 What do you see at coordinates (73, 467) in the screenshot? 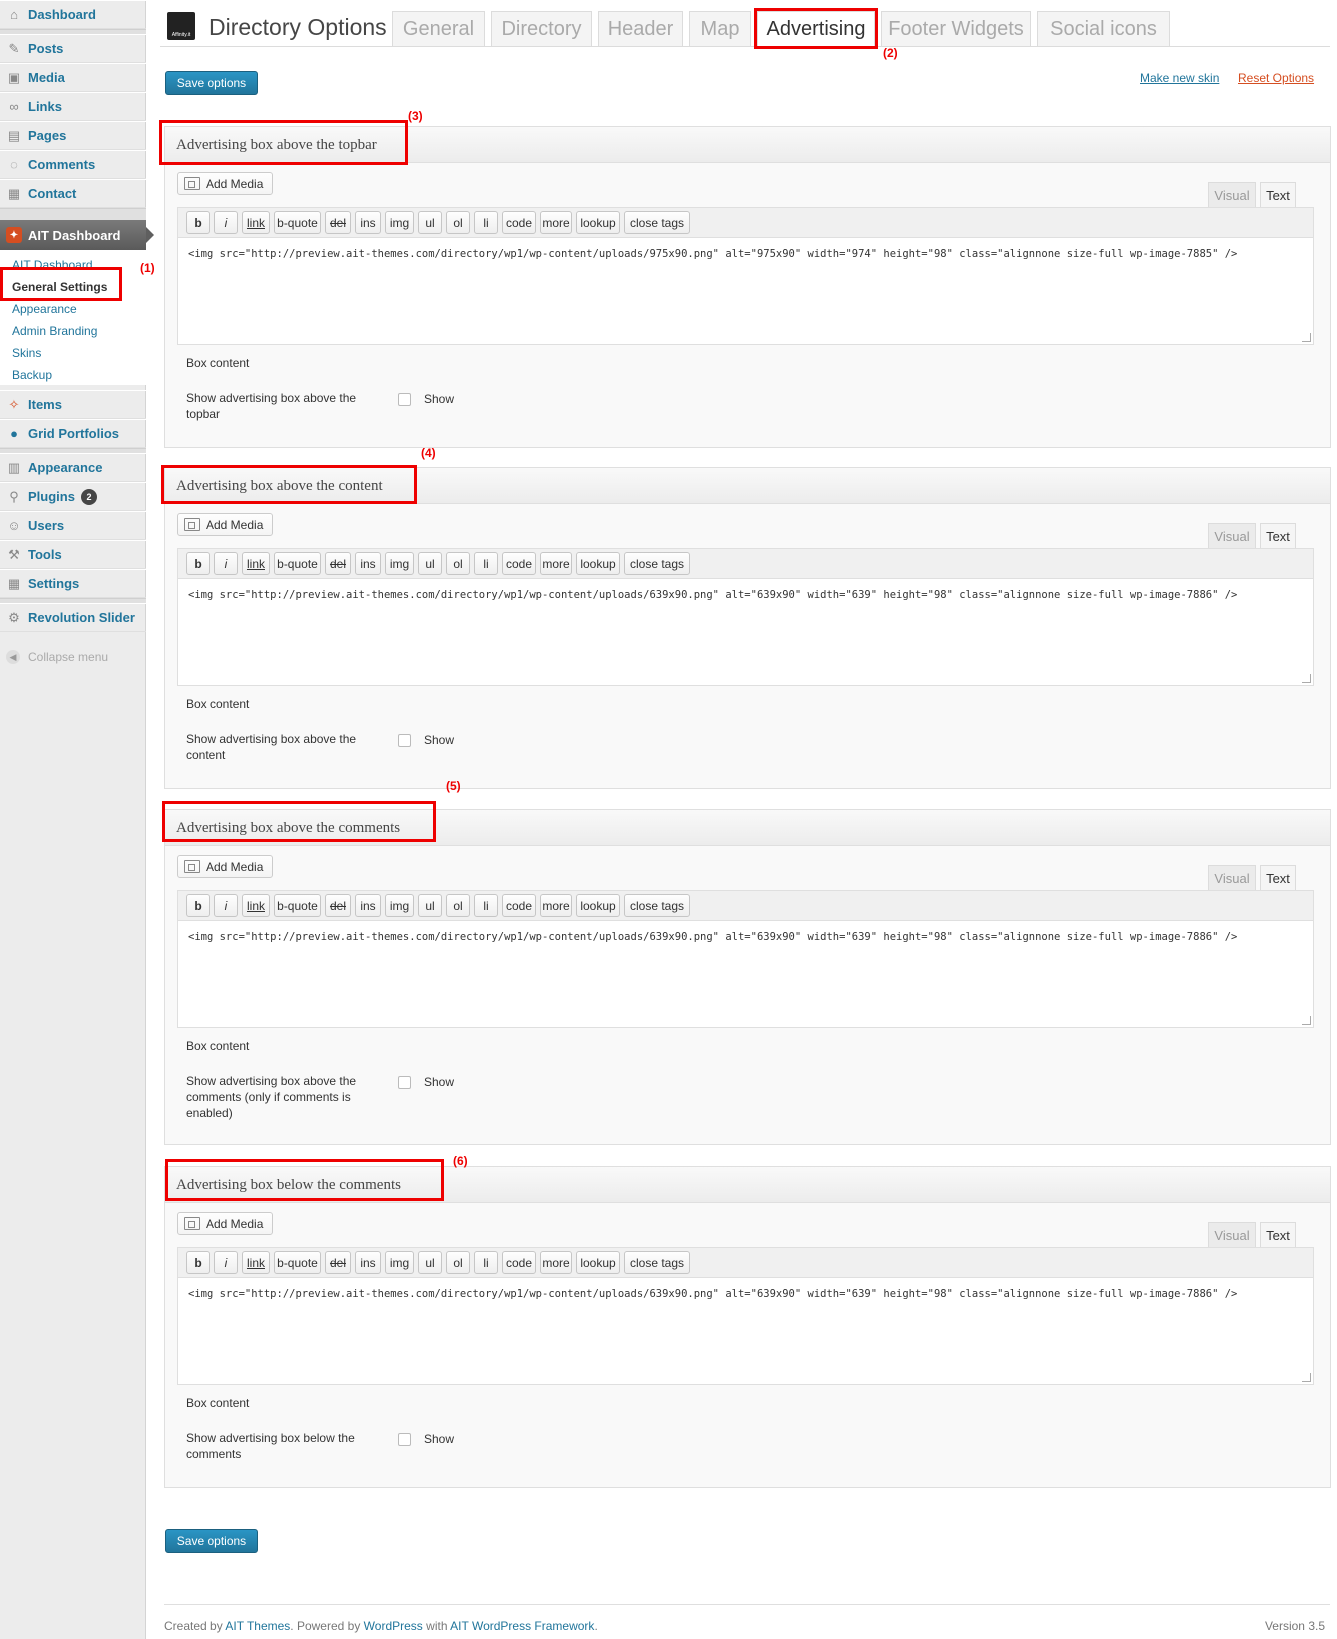
I see `menu-appearance: ▥ Appearance` at bounding box center [73, 467].